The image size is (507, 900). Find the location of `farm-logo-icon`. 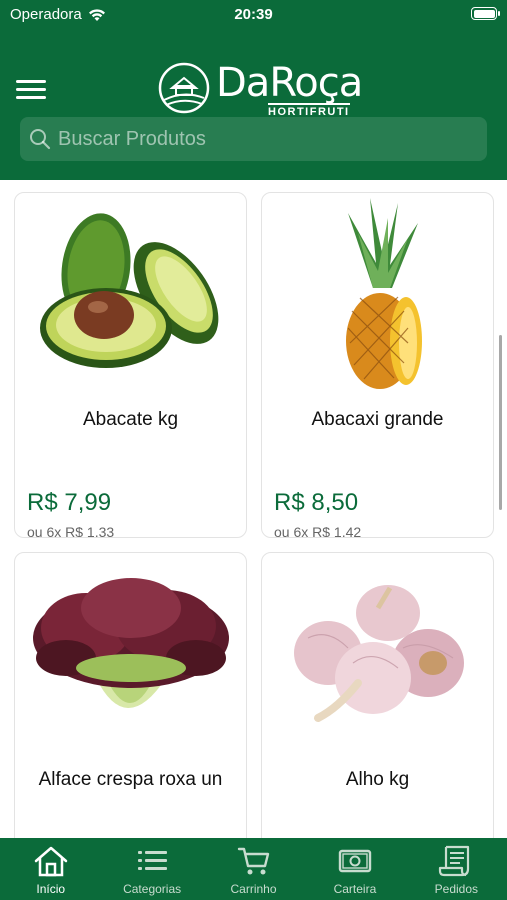

farm-logo-icon is located at coordinates (184, 88).